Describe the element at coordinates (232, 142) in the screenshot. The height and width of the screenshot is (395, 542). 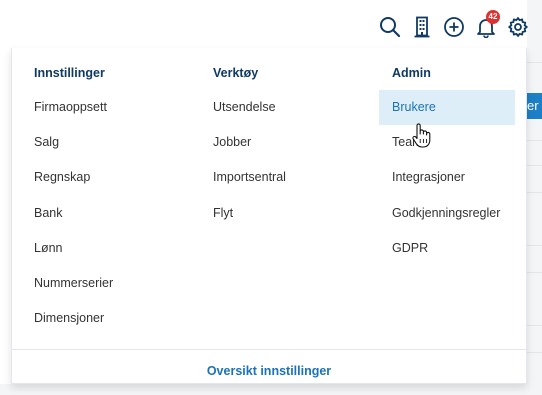
I see `menu-item-jobber: Jobber` at that location.